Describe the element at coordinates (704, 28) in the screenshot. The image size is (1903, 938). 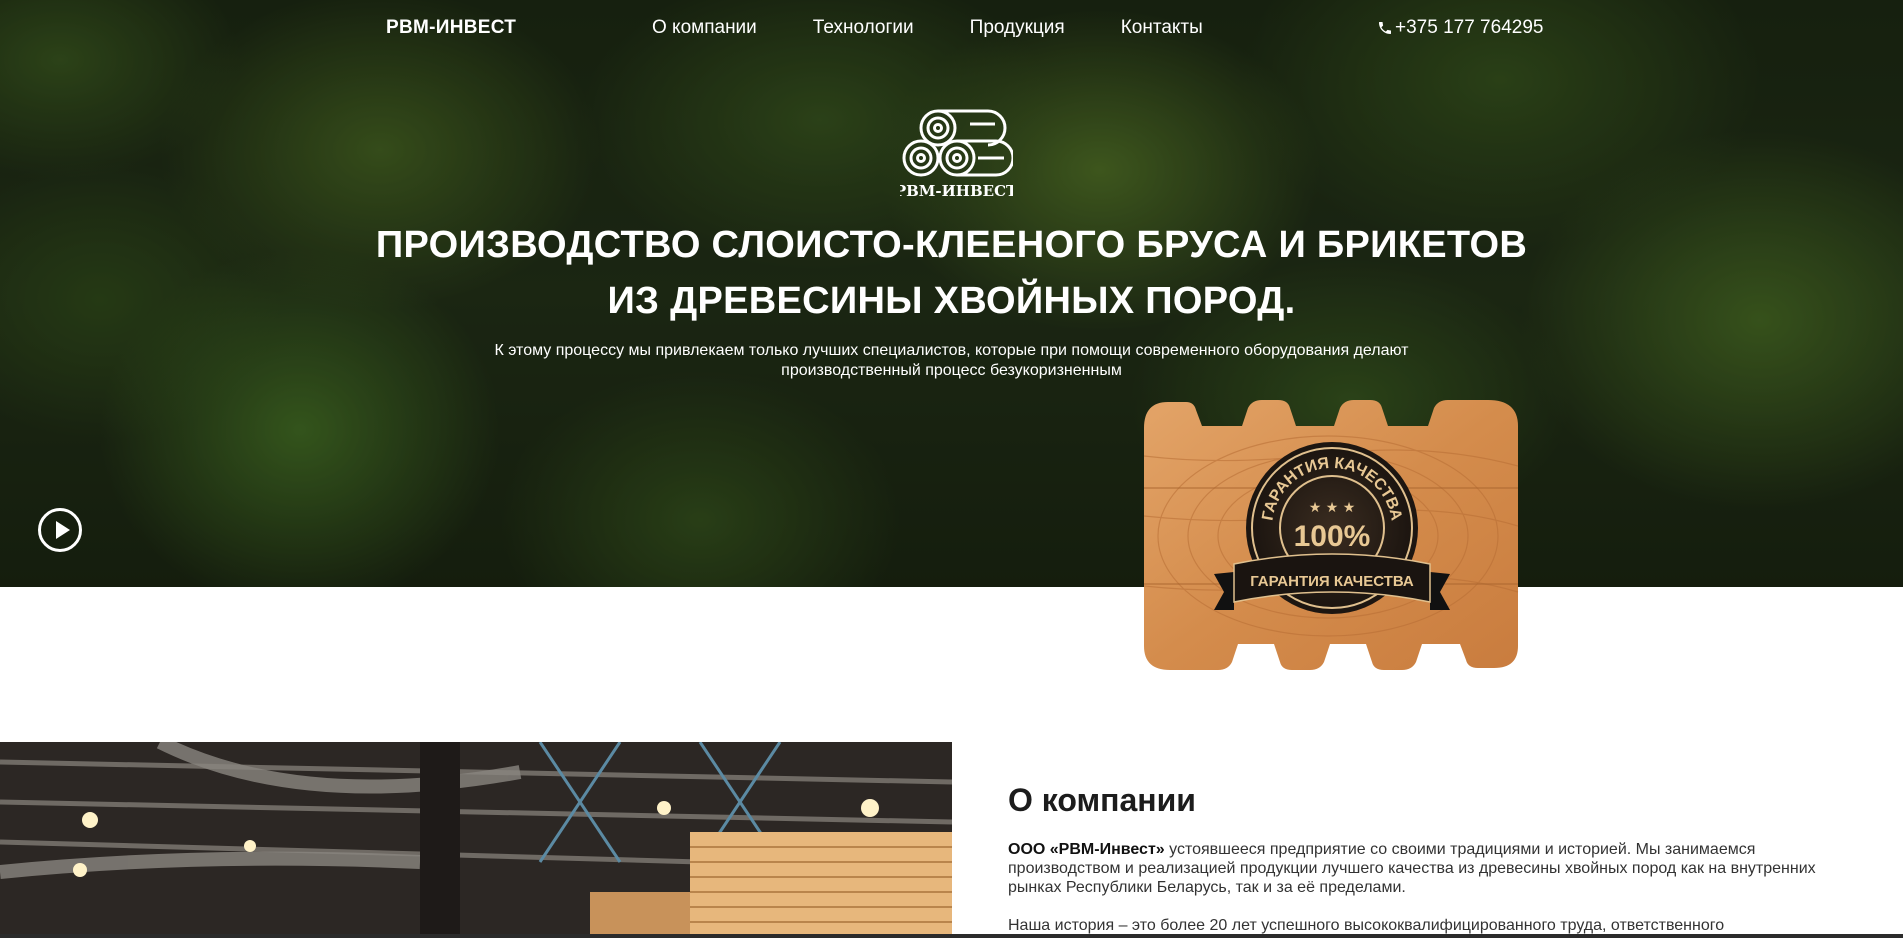
I see `nav-link-about: О компании` at that location.